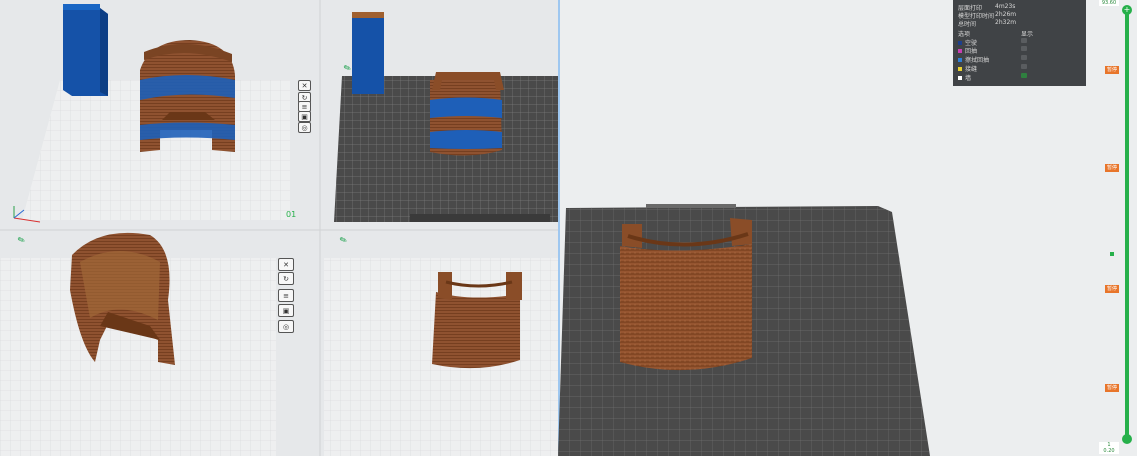  Describe the element at coordinates (964, 34) in the screenshot. I see `options-header: 选项` at that location.